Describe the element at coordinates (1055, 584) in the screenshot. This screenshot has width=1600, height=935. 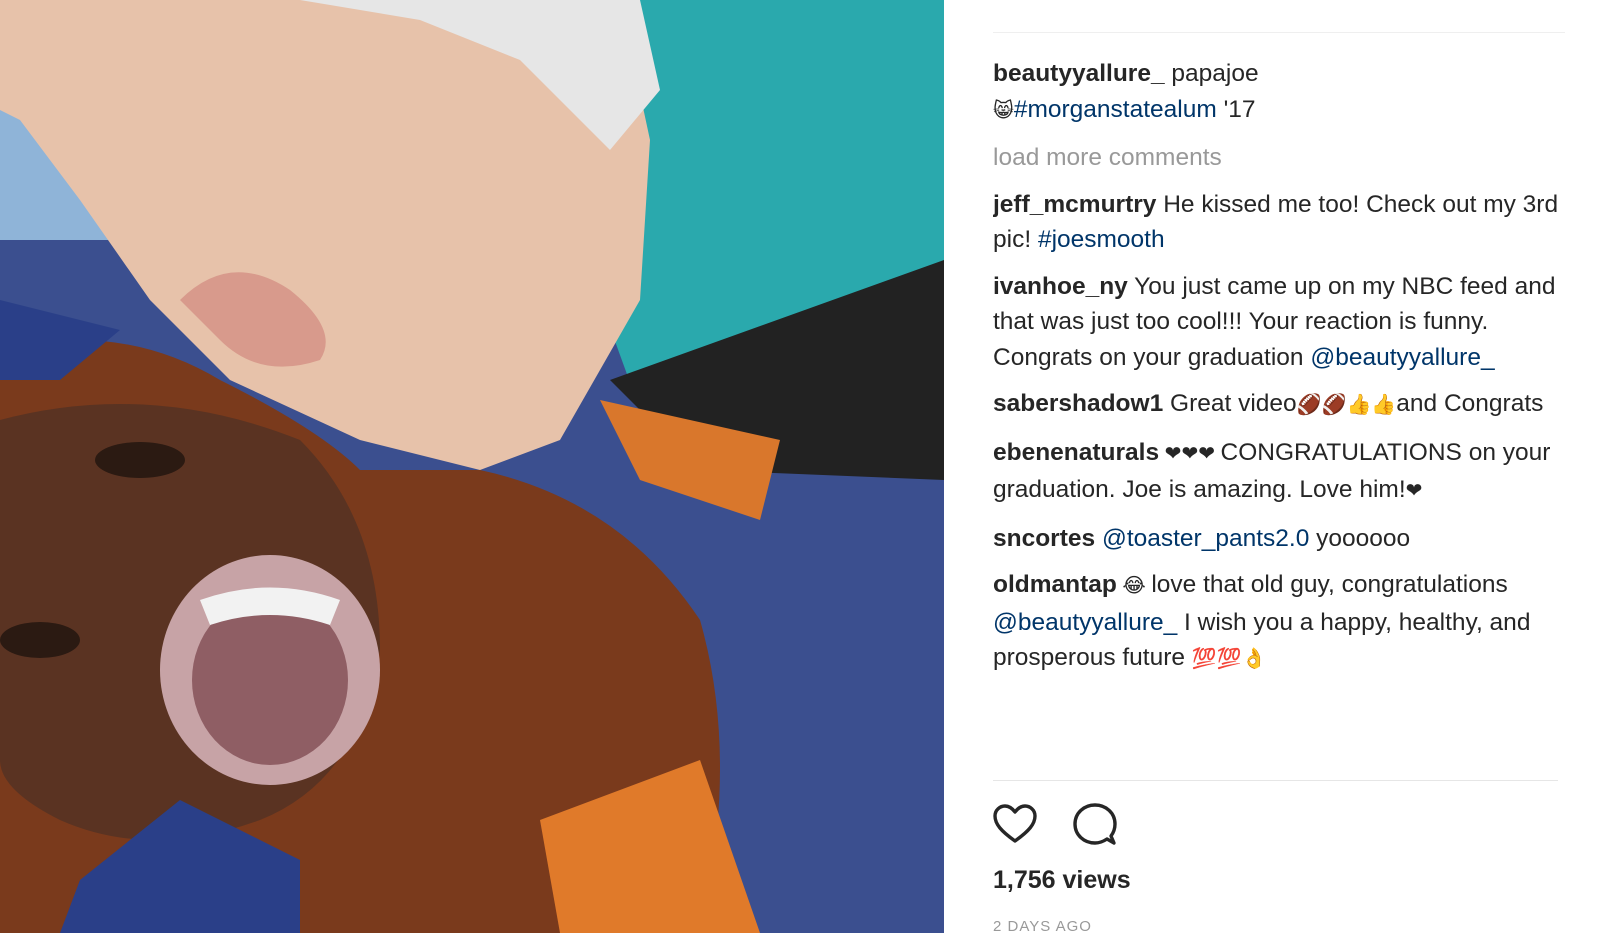
I see `comment-username: oldmantap` at that location.